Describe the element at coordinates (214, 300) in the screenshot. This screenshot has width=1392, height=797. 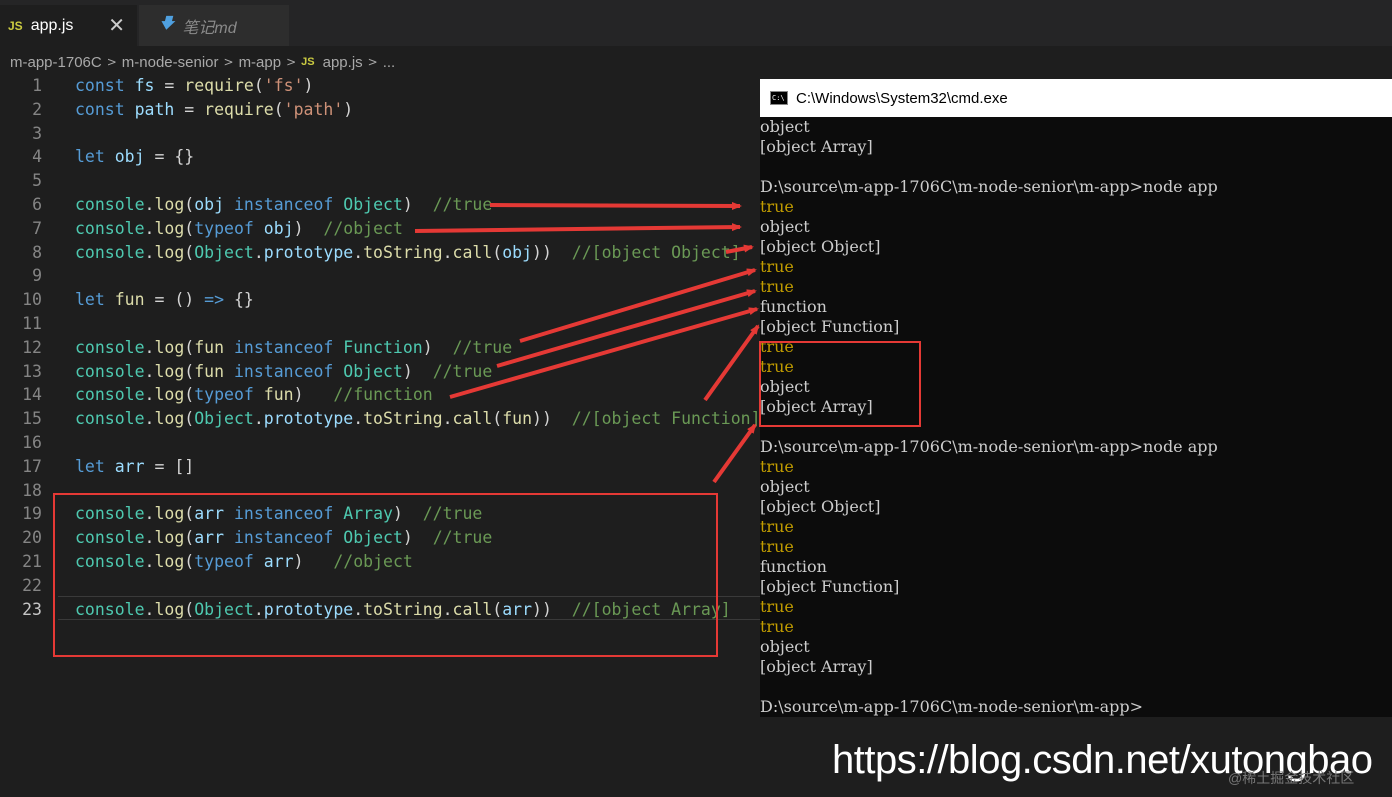
I see `code-token: =>` at that location.